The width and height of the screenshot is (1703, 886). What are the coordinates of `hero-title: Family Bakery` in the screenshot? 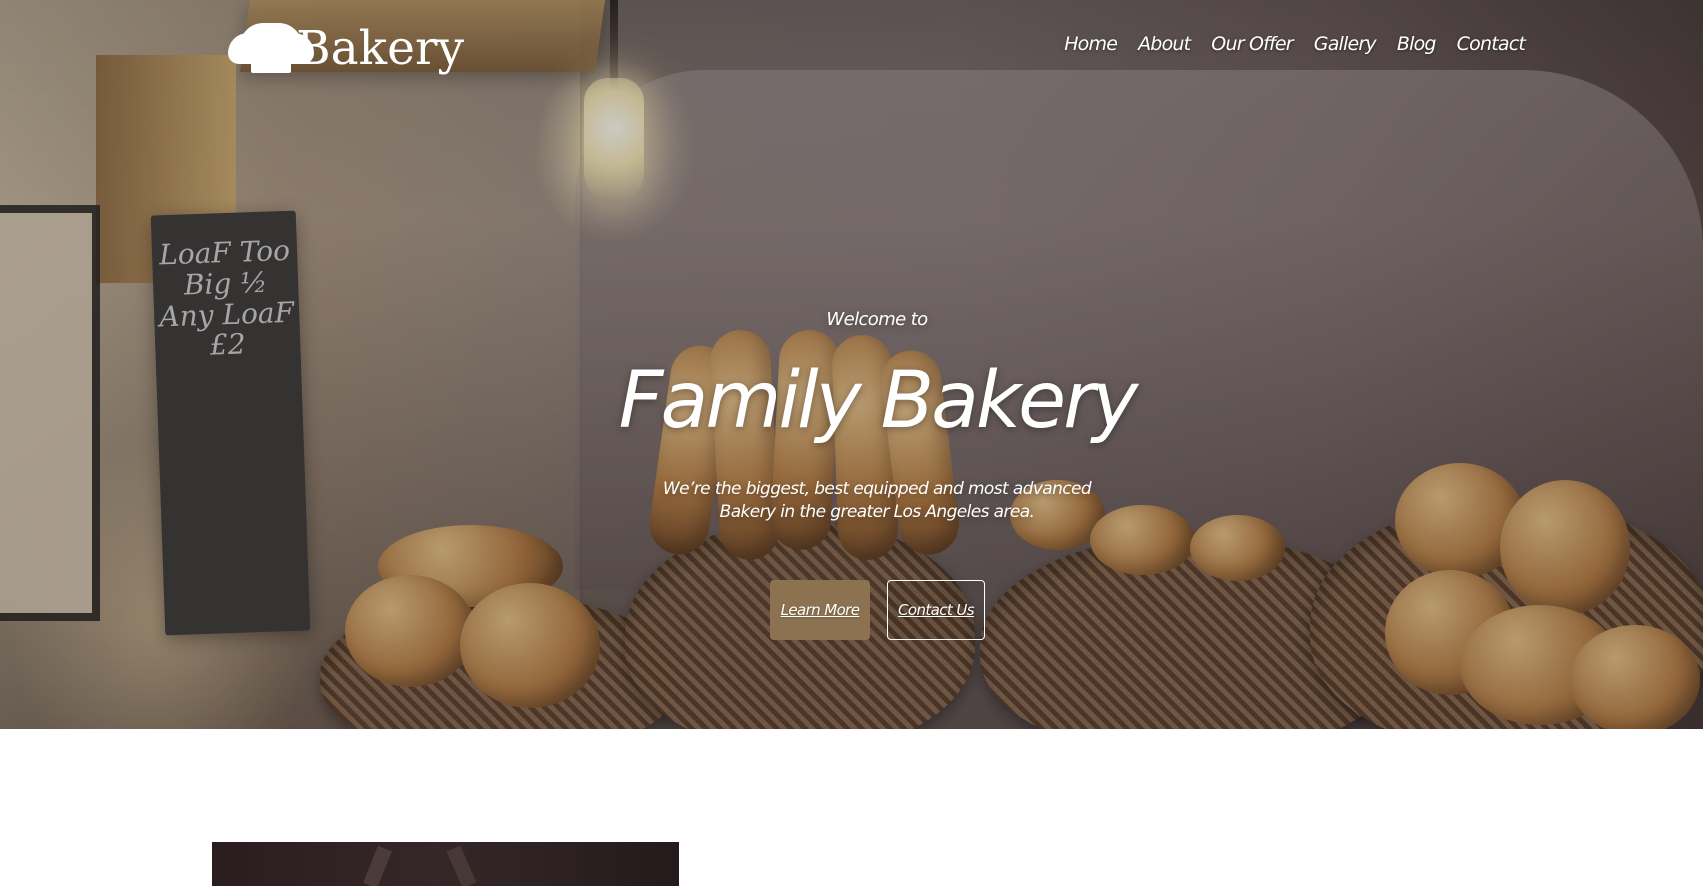 It's located at (878, 401).